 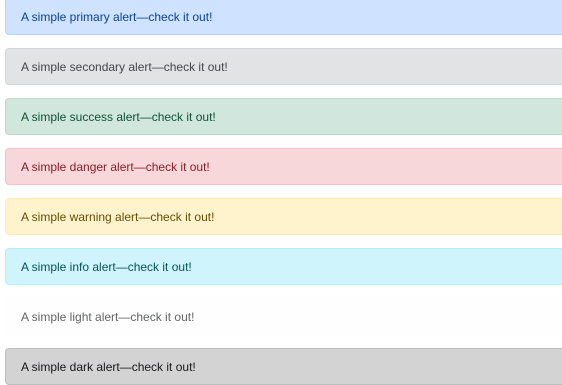 What do you see at coordinates (108, 366) in the screenshot?
I see `alert-dark-text: A simple dark alert—check it out!` at bounding box center [108, 366].